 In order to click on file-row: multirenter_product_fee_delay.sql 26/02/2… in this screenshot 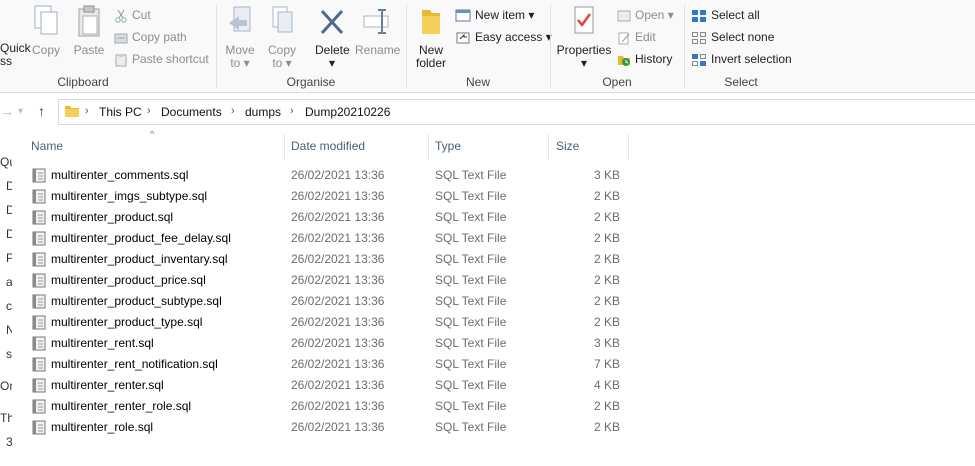, I will do `click(328, 238)`.